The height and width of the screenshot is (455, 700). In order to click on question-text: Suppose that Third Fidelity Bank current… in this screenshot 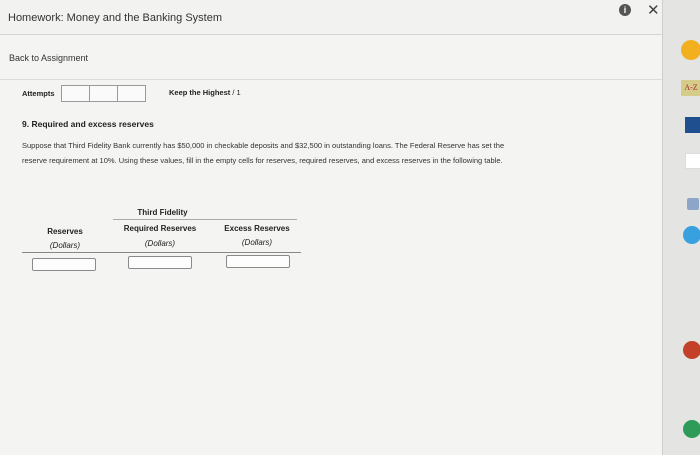, I will do `click(339, 153)`.